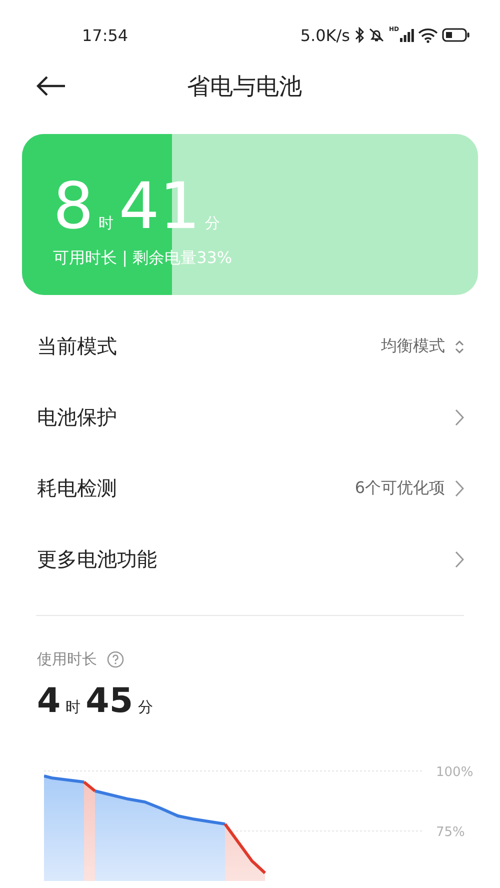  Describe the element at coordinates (106, 223) in the screenshot. I see `hours-unit: 时` at that location.